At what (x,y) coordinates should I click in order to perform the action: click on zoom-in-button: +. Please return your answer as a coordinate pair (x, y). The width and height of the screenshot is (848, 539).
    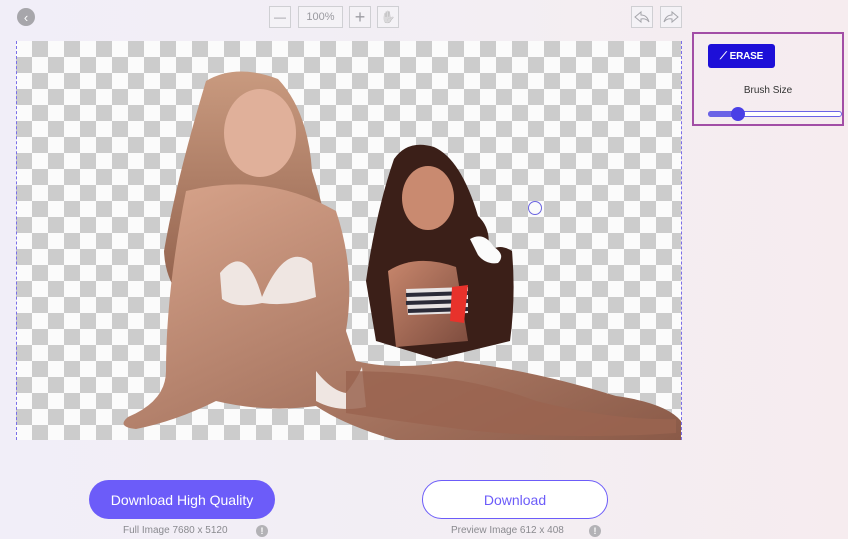
    Looking at the image, I should click on (360, 17).